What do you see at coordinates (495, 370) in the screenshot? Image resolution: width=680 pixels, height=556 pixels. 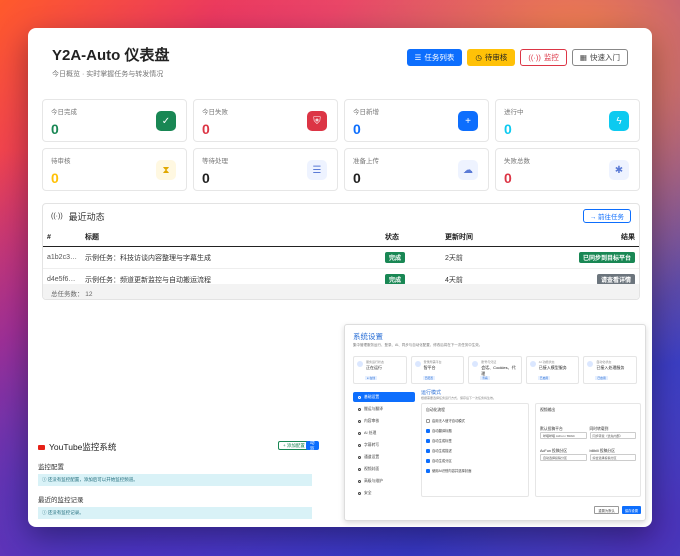 I see `settings-summary-card: 账号与凭证 会话、Cookies、代理 查看` at bounding box center [495, 370].